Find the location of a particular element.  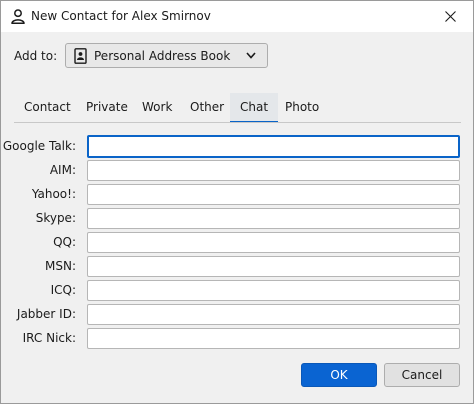

icq-label: ICQ: is located at coordinates (63, 290).